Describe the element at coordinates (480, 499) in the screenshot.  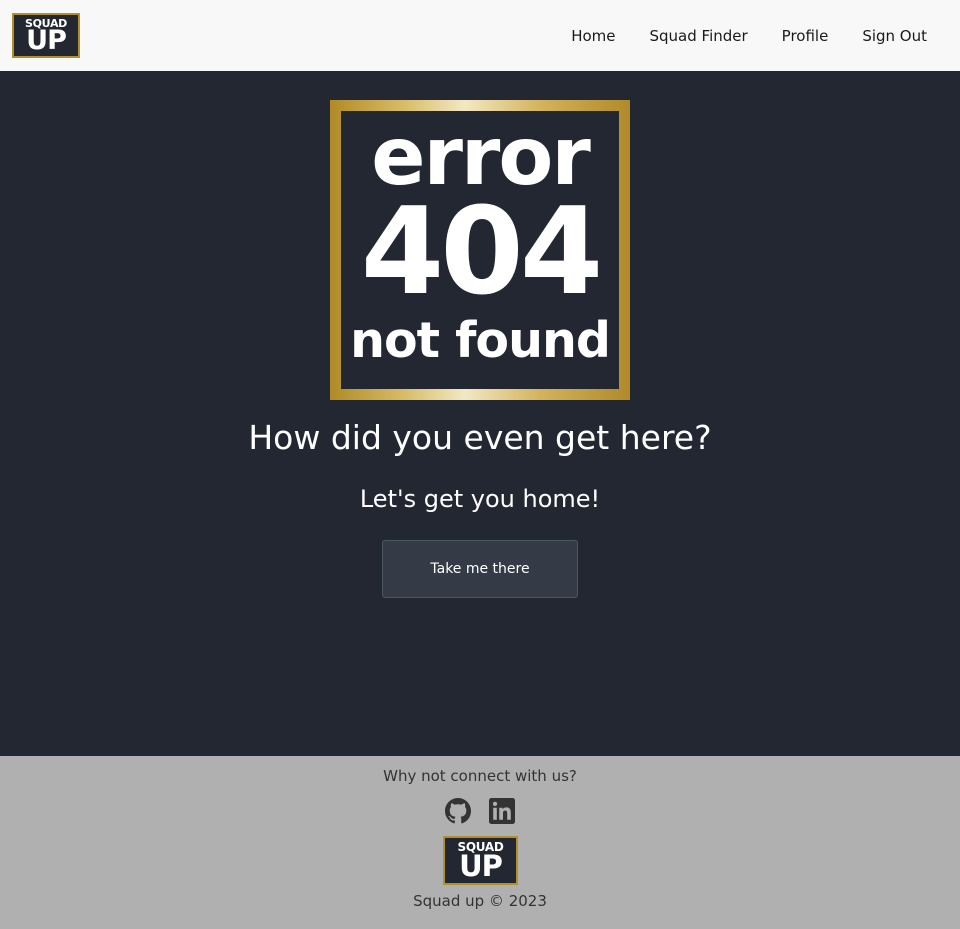
I see `page-subheading: Let's get you home!` at that location.